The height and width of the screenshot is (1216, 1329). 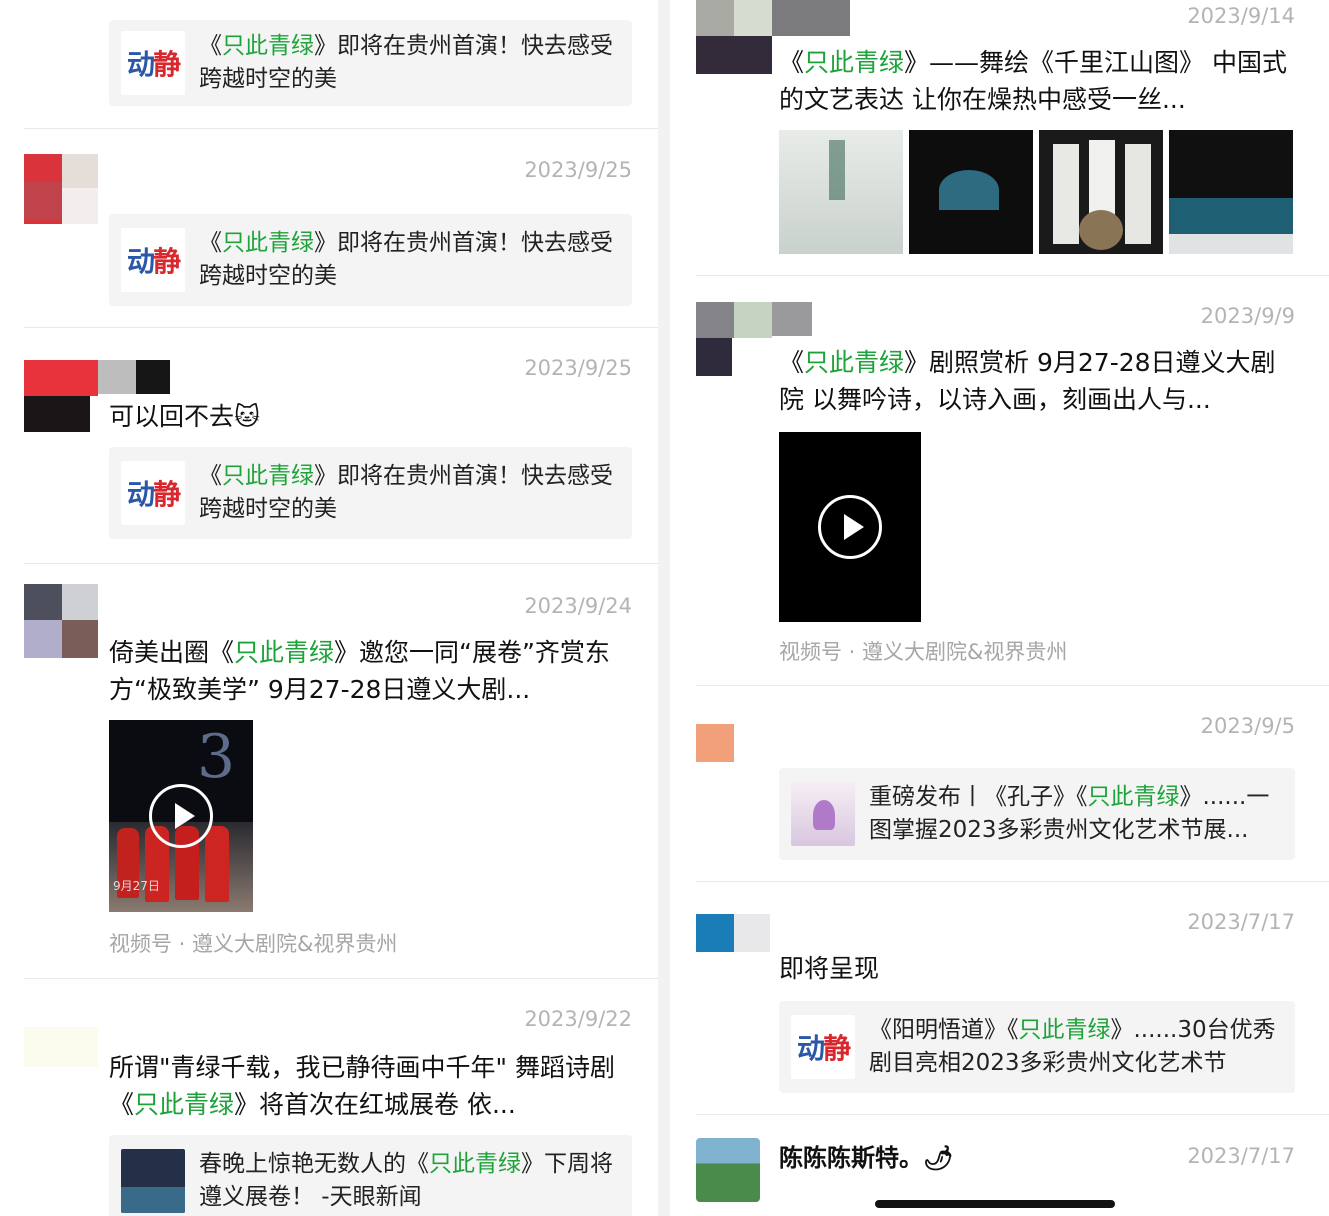 I want to click on article-title: 春晚上惊艳无数人的《只此青绿》下周将遵义展卷！ -天眼新闻, so click(x=406, y=1180).